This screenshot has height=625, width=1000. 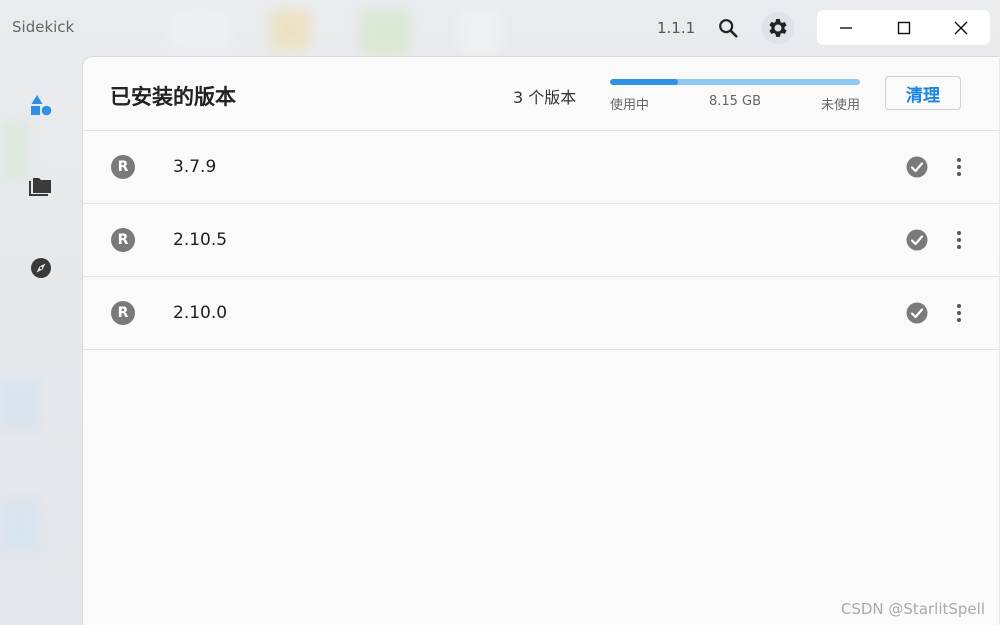 What do you see at coordinates (173, 97) in the screenshot?
I see `page-title: 已安装的版本` at bounding box center [173, 97].